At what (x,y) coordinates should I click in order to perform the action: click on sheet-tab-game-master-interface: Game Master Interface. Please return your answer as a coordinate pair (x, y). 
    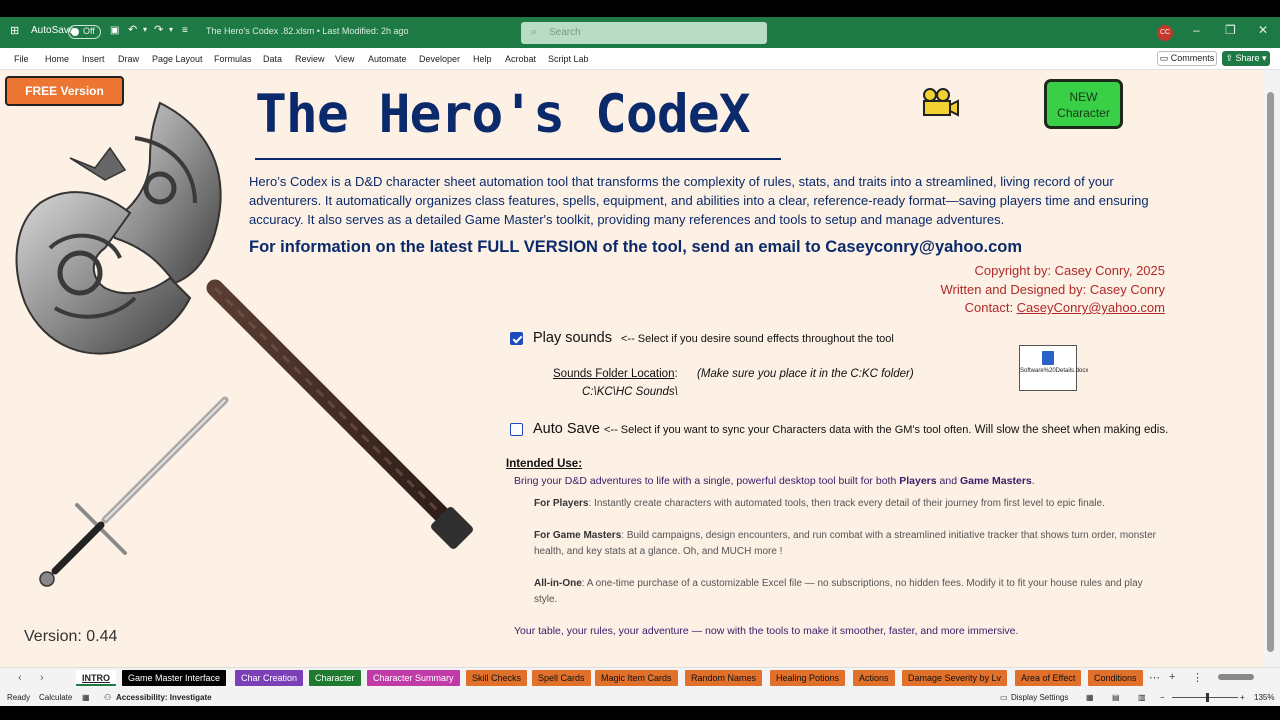
    Looking at the image, I should click on (174, 678).